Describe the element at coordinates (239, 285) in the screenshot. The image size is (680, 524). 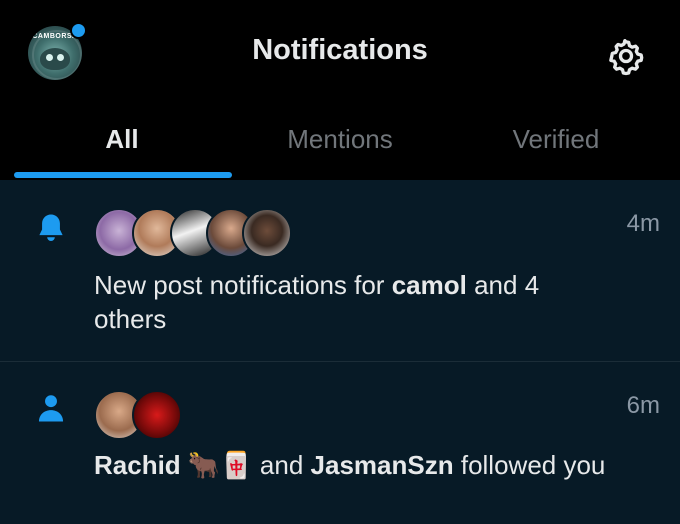
I see `text-prefix: New post notifications for` at that location.